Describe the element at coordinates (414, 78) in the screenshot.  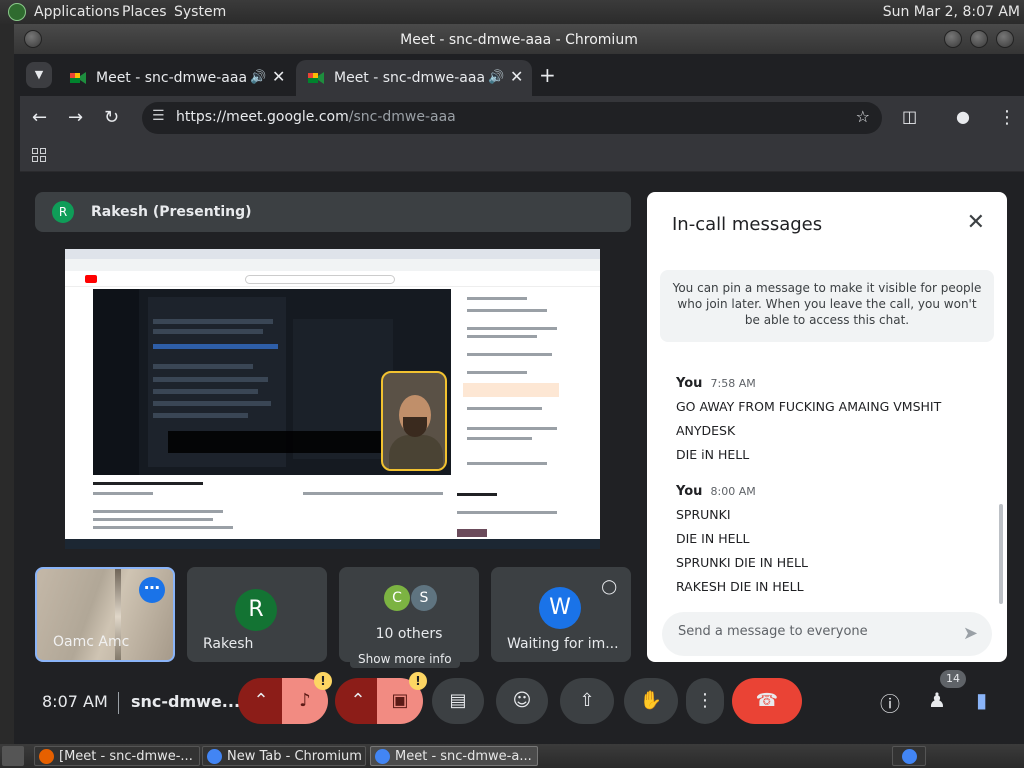
I see `tab-meet-2: Meet - snc-dmwe-aaa 🔊 ✕` at that location.